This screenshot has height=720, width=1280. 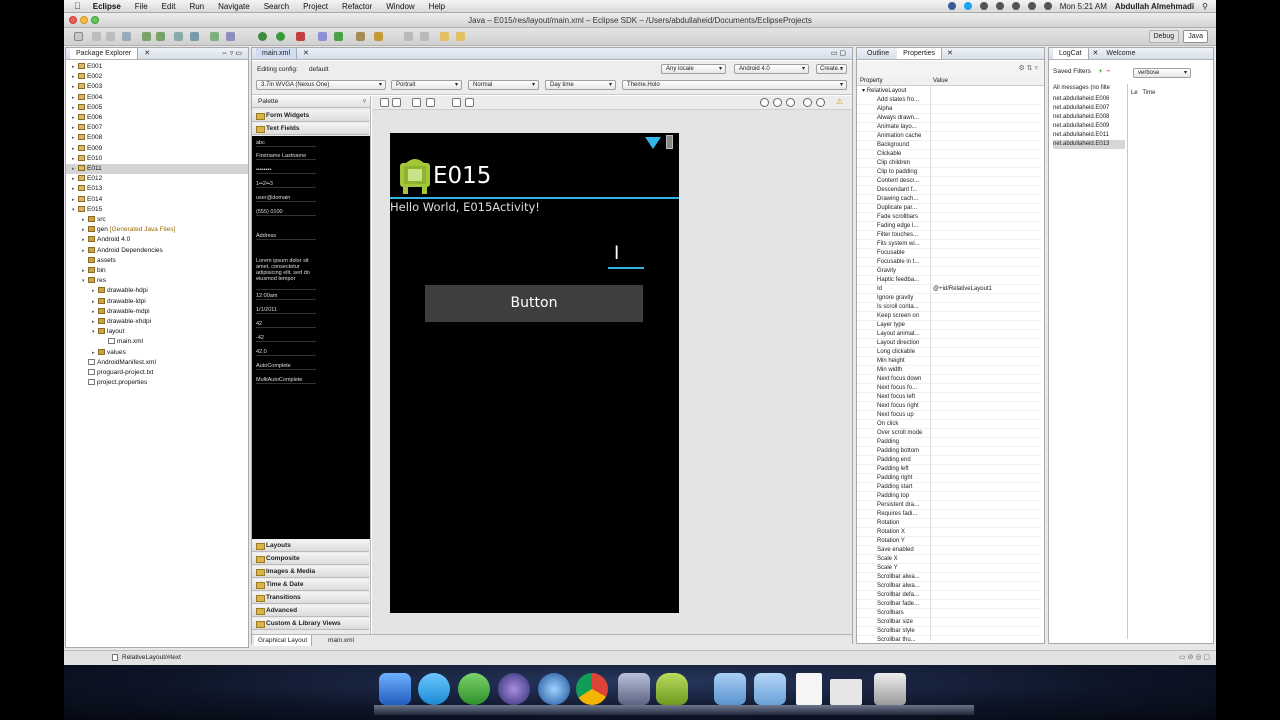 I want to click on close-logcat-tab-icon: ✕, so click(x=1096, y=53).